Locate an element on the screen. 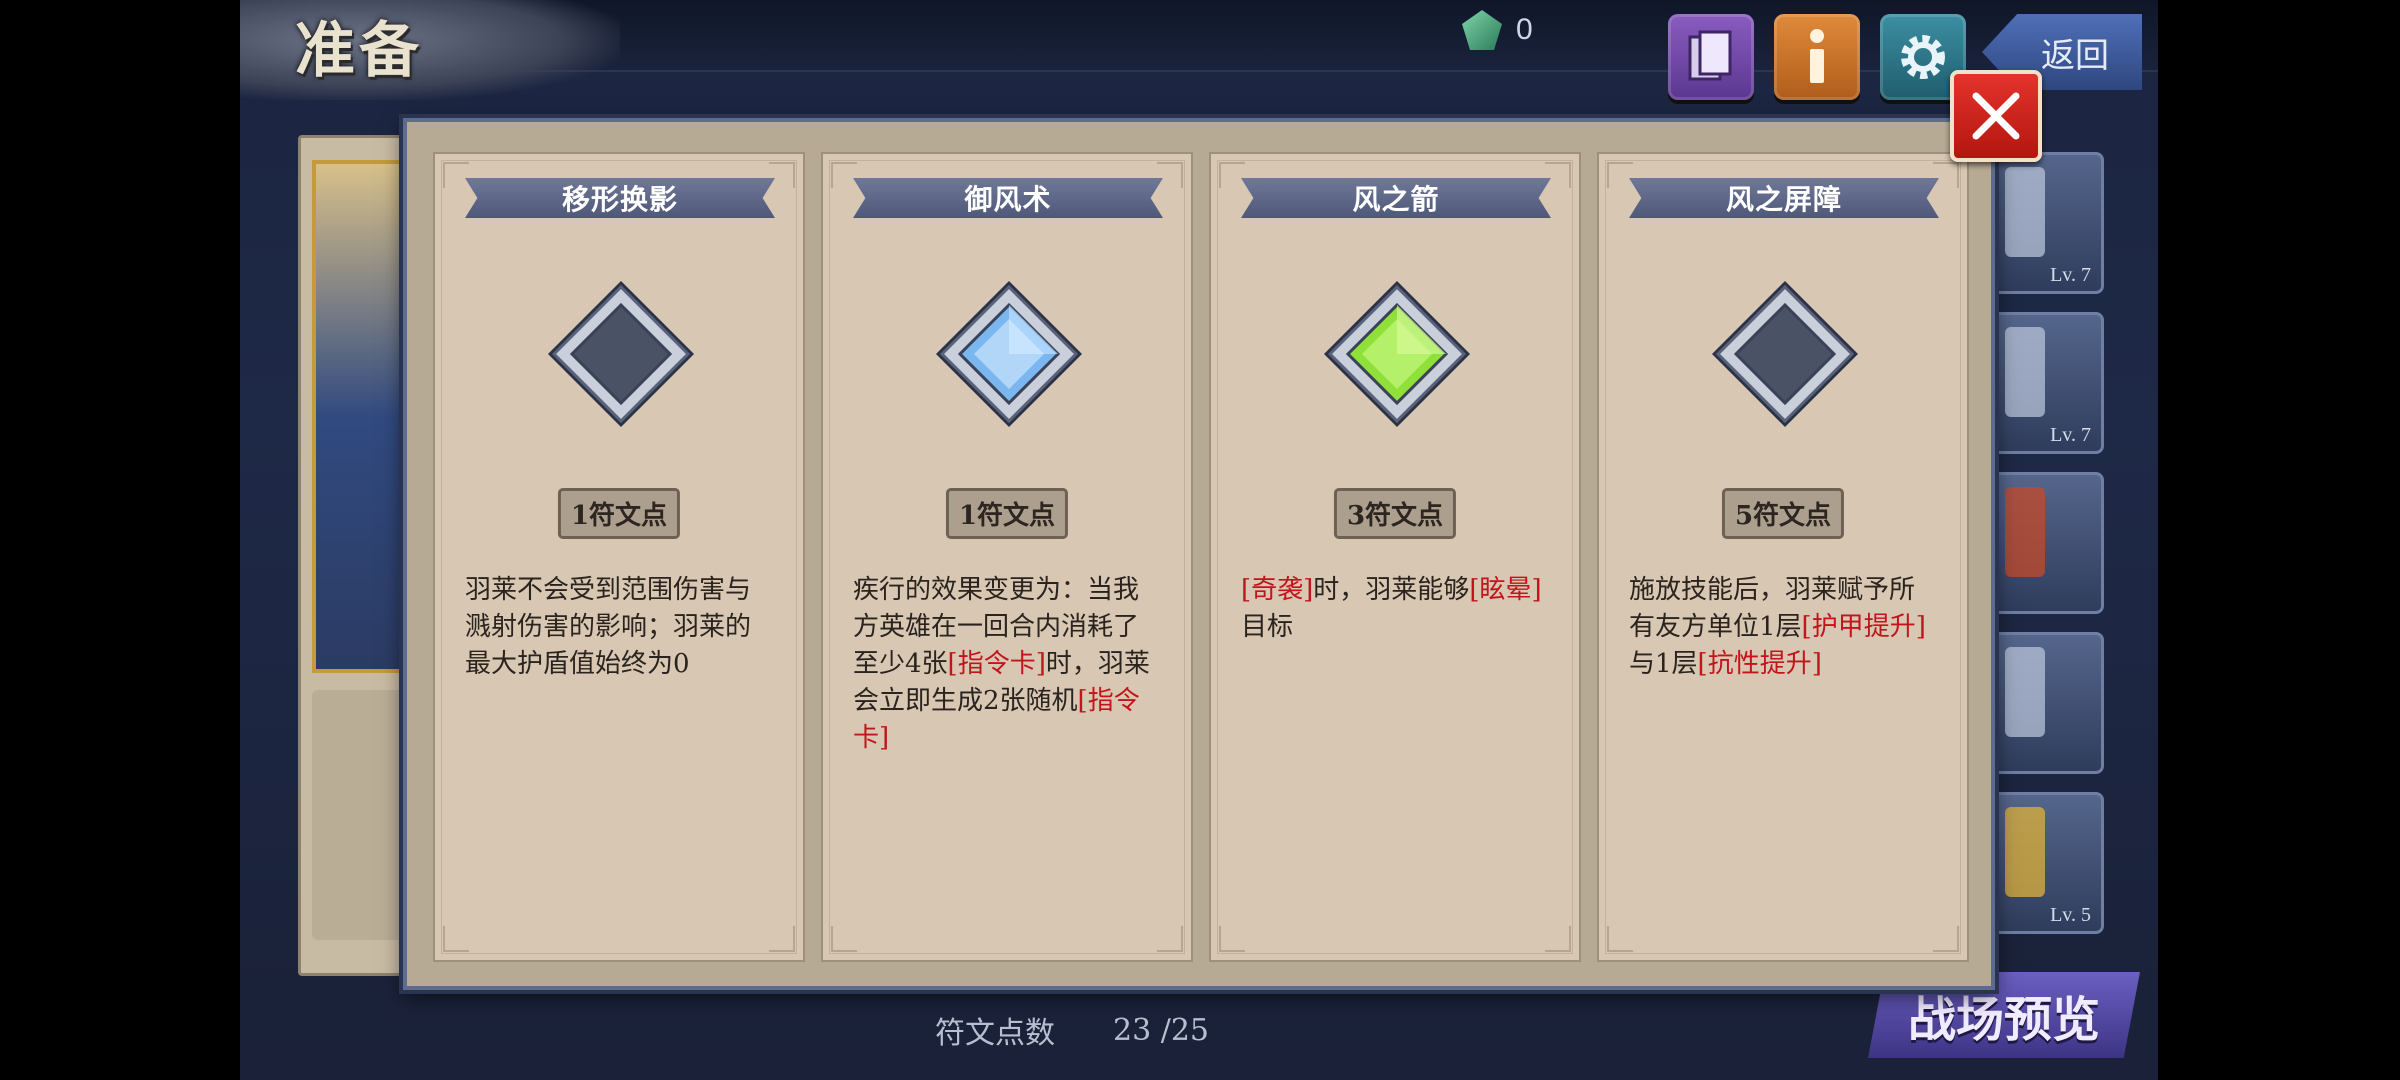  codex-button is located at coordinates (1711, 57).